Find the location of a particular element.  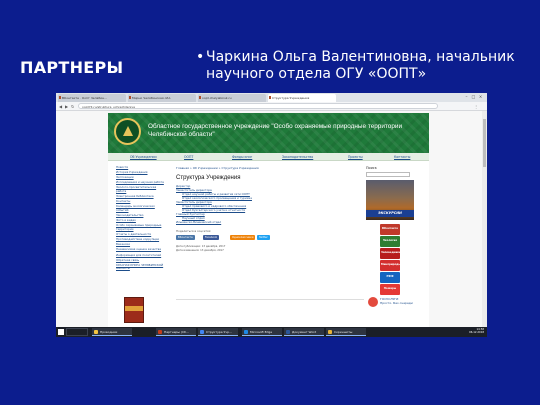

browser-tab-label: oopt.chelyabinsk.ru is located at coordinates (217, 98).